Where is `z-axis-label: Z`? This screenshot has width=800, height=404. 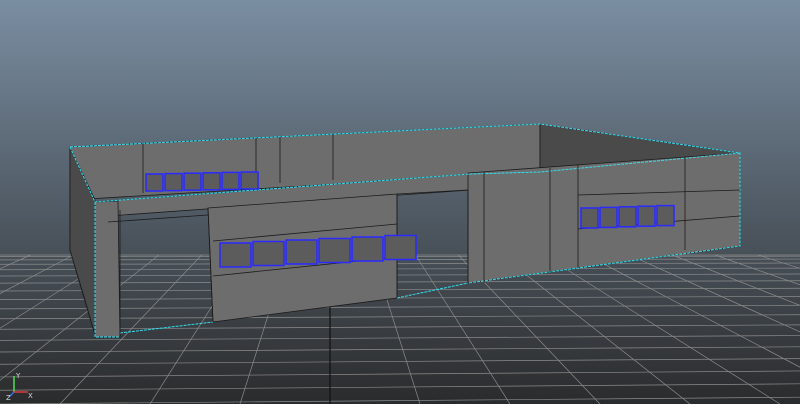 z-axis-label: Z is located at coordinates (8, 397).